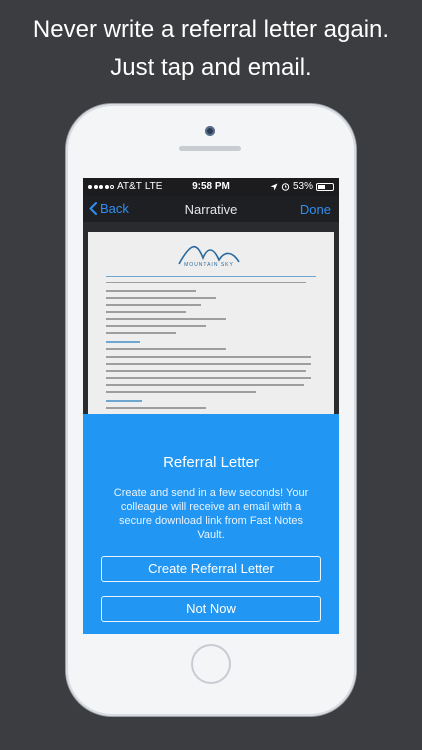 The image size is (422, 750). I want to click on battery-fill, so click(321, 186).